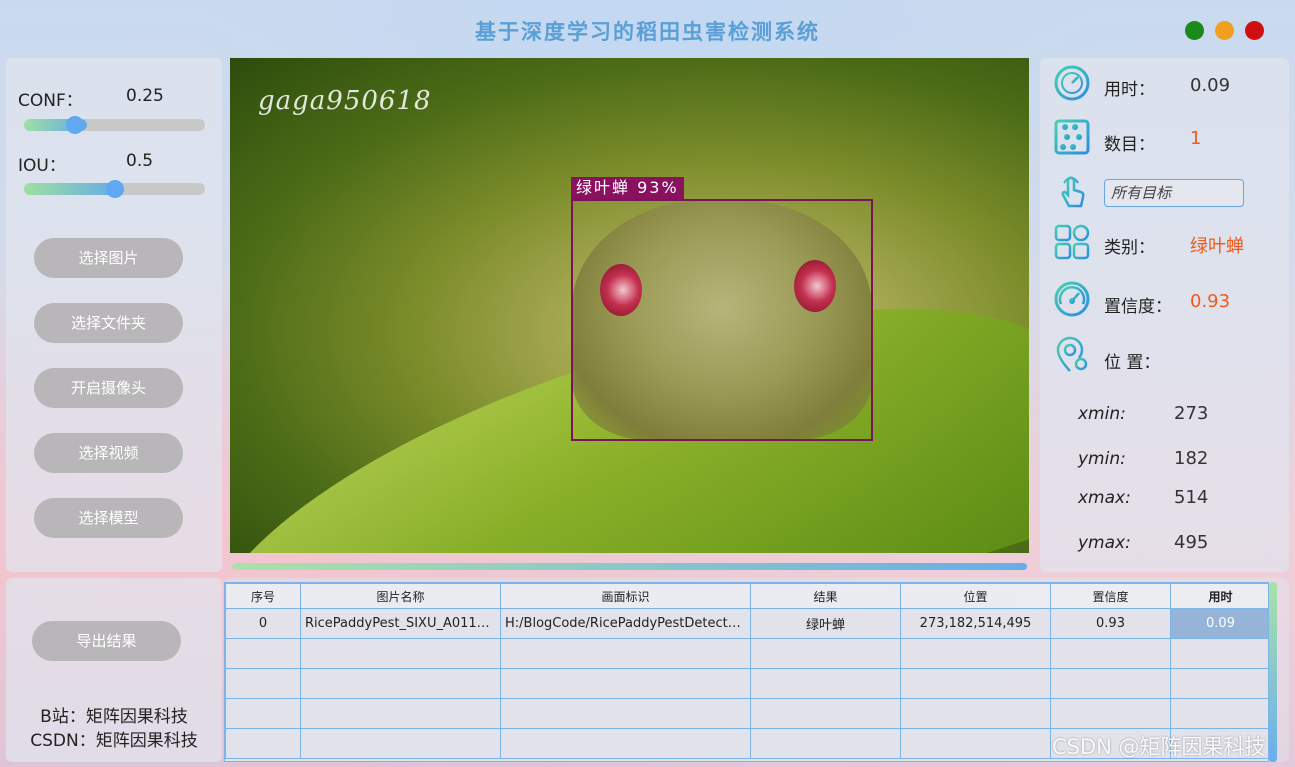 Image resolution: width=1295 pixels, height=767 pixels. What do you see at coordinates (1194, 30) in the screenshot?
I see `minimize-button` at bounding box center [1194, 30].